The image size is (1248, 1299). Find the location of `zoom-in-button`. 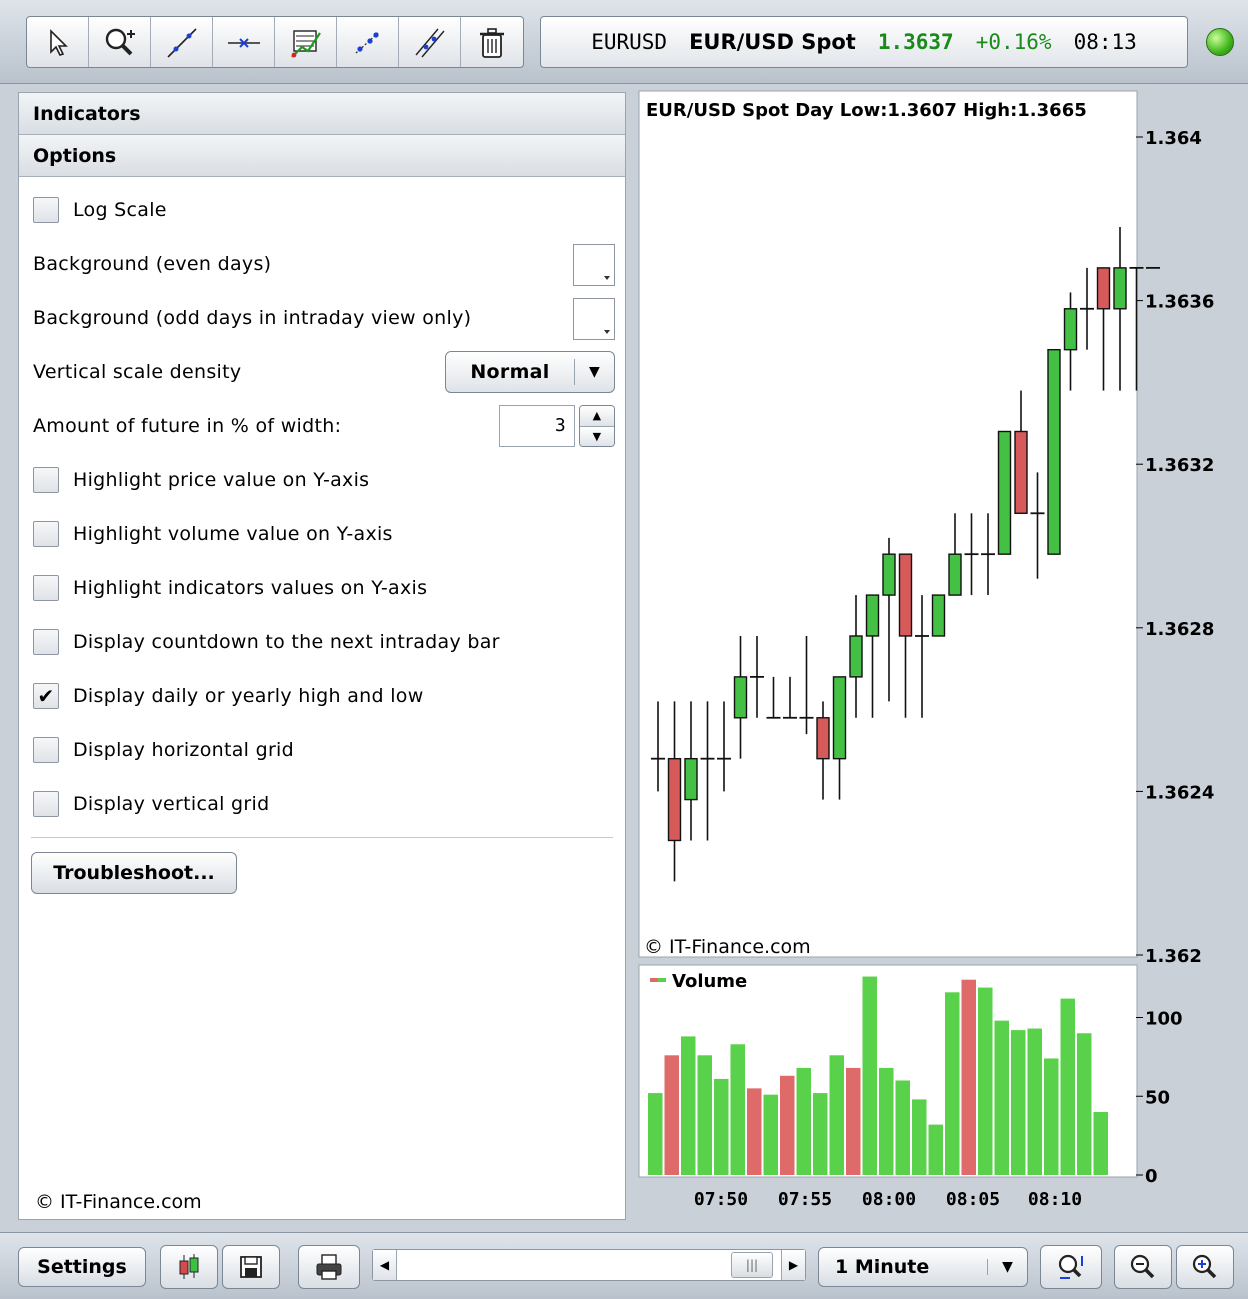

zoom-in-button is located at coordinates (1205, 1267).